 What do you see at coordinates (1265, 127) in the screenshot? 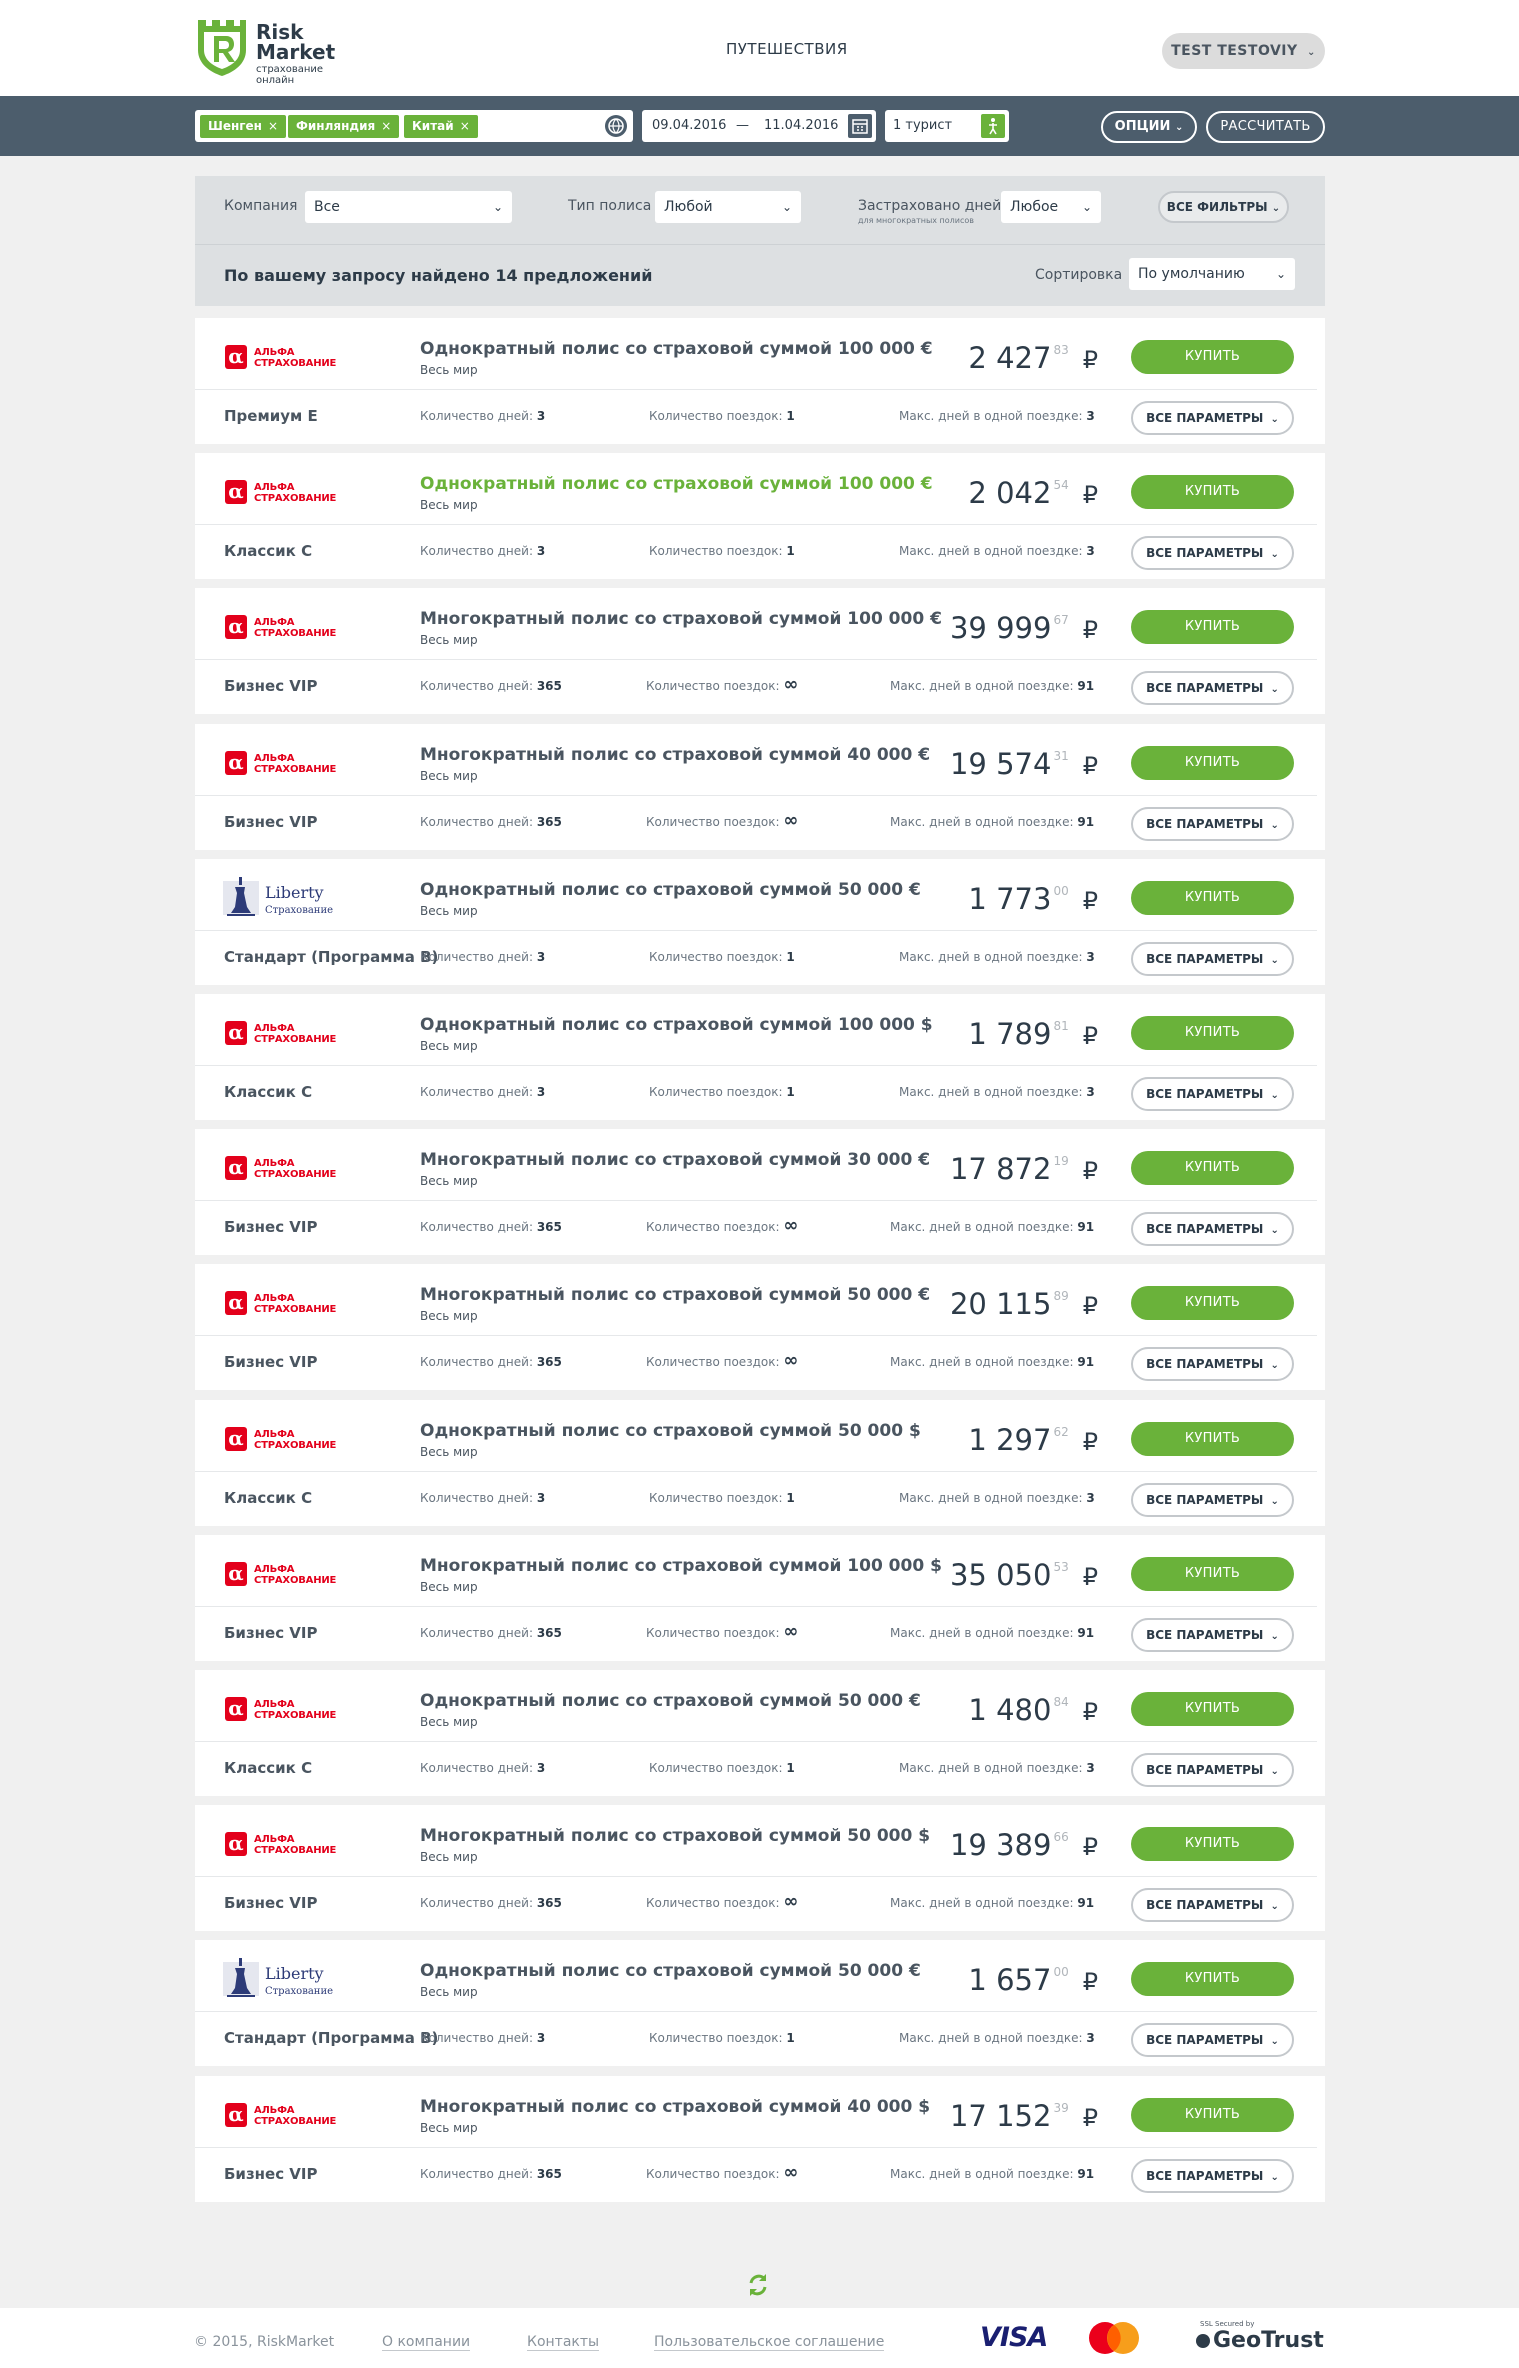
I see `calculate-button: РАССЧИТАТЬ` at bounding box center [1265, 127].